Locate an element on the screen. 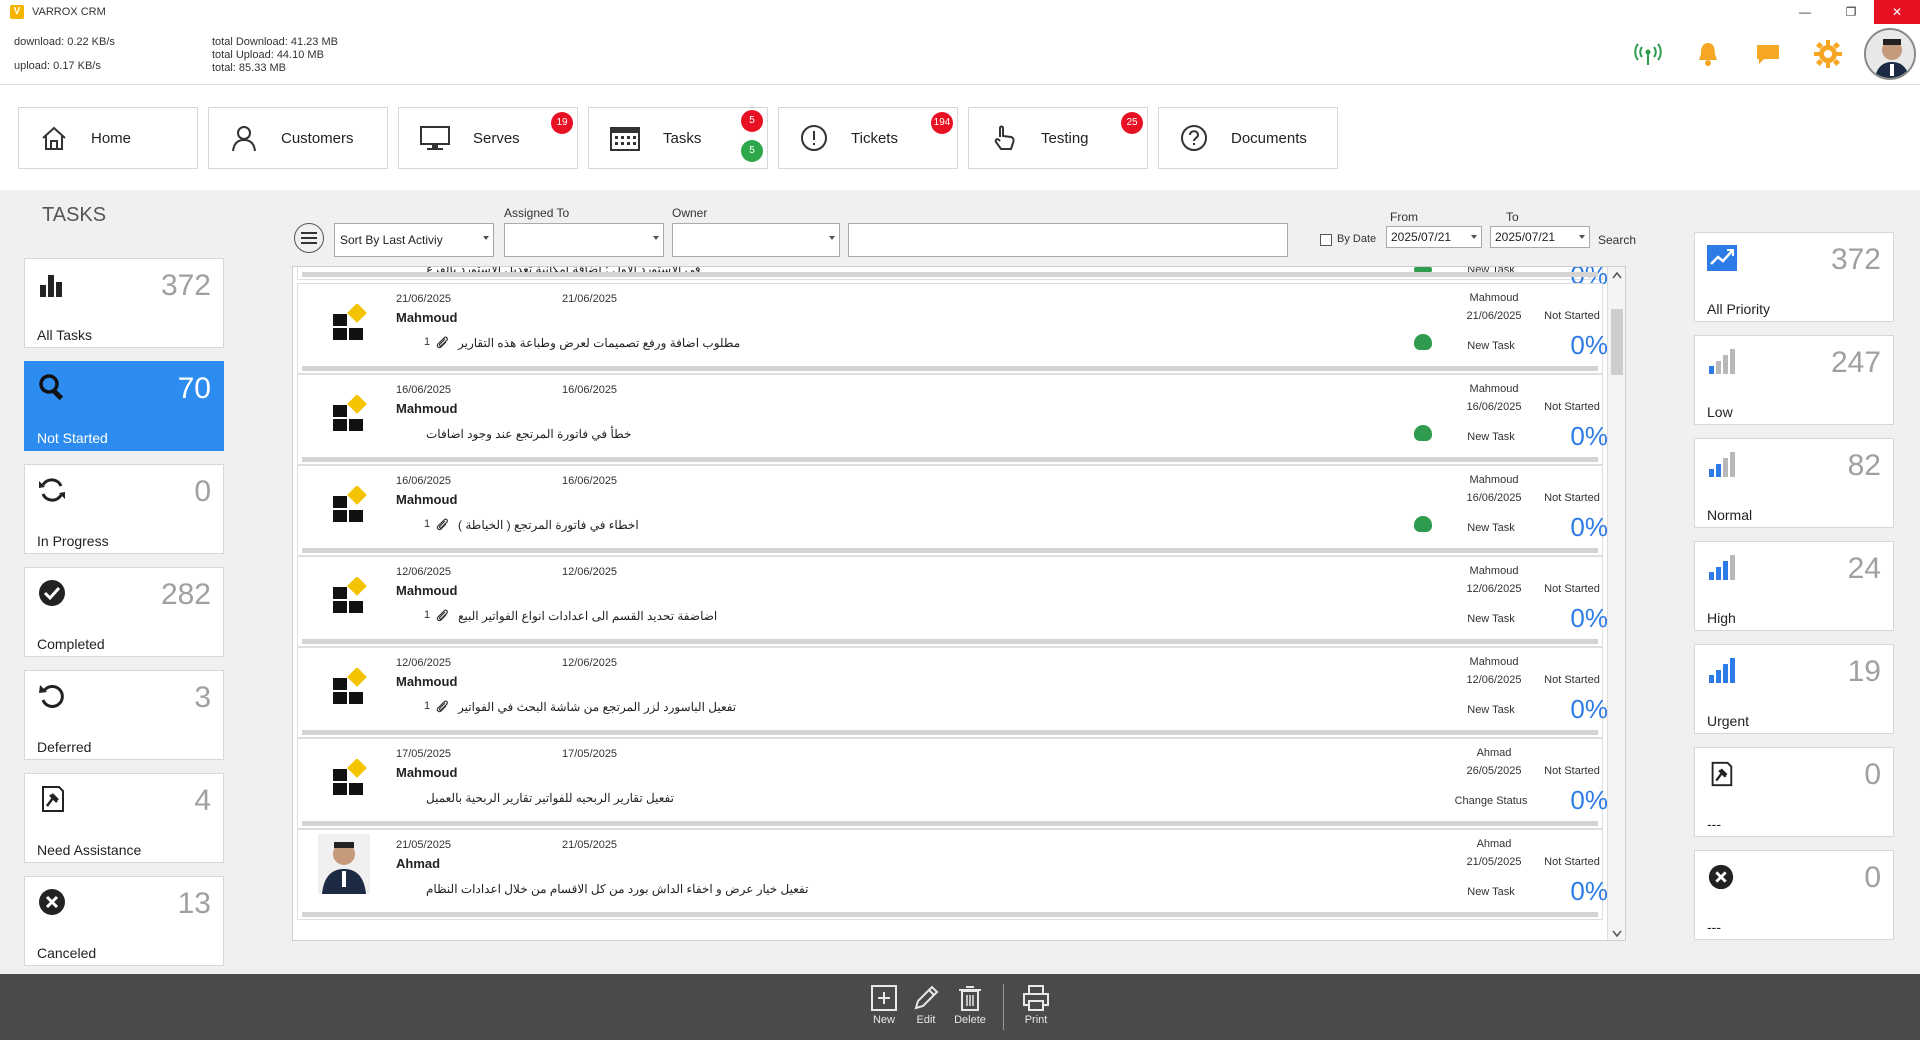 This screenshot has height=1040, width=1920. scroll-up-icon is located at coordinates (1617, 275).